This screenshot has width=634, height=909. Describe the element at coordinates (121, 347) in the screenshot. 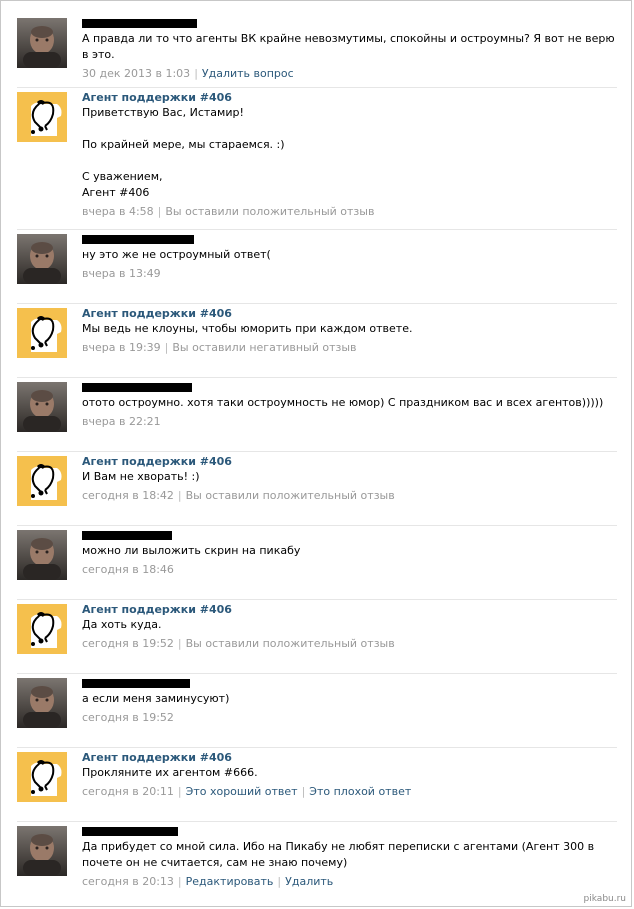

I see `message-timestamp: вчера в 19:39` at that location.